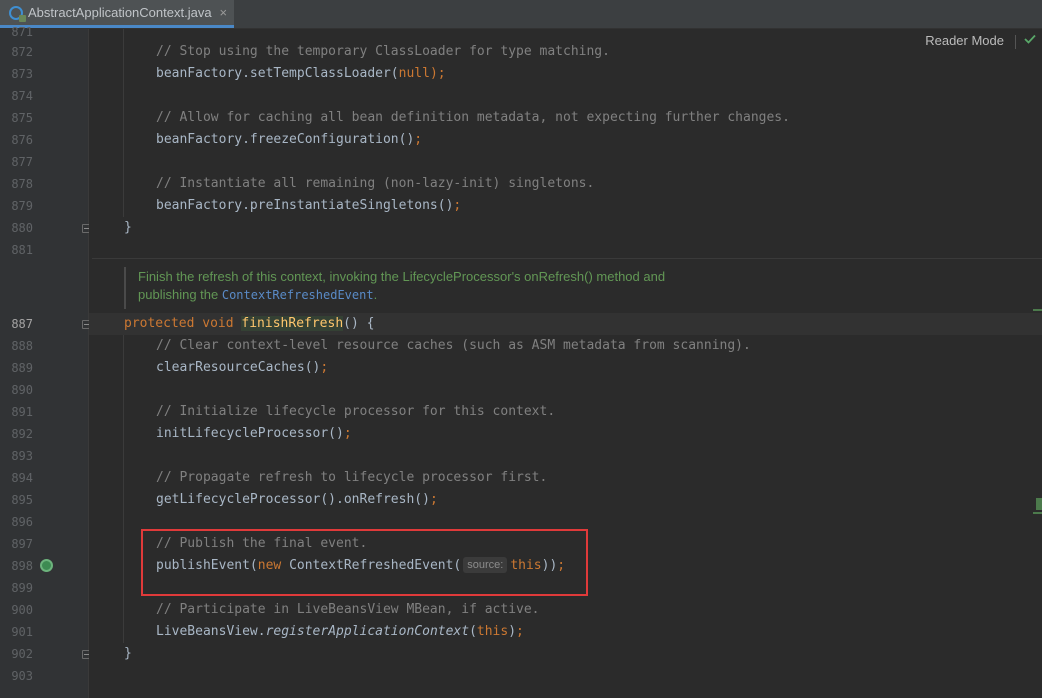 Image resolution: width=1042 pixels, height=698 pixels. What do you see at coordinates (46, 565) in the screenshot?
I see `bean-icon` at bounding box center [46, 565].